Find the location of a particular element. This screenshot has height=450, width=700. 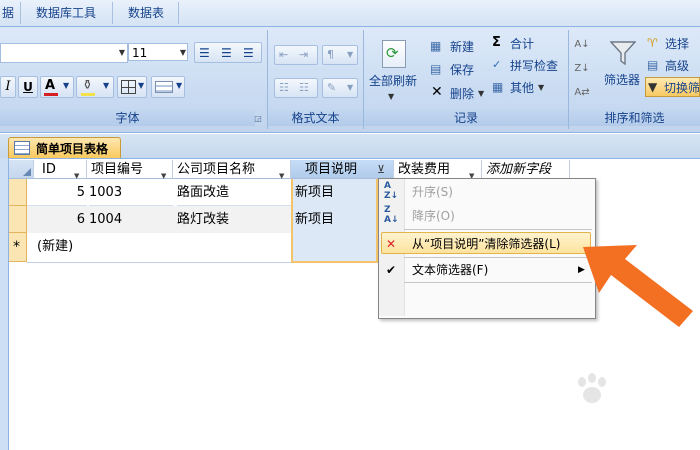

refresh-all-button: ⟳ 全部刷新 ▼ is located at coordinates (394, 71).